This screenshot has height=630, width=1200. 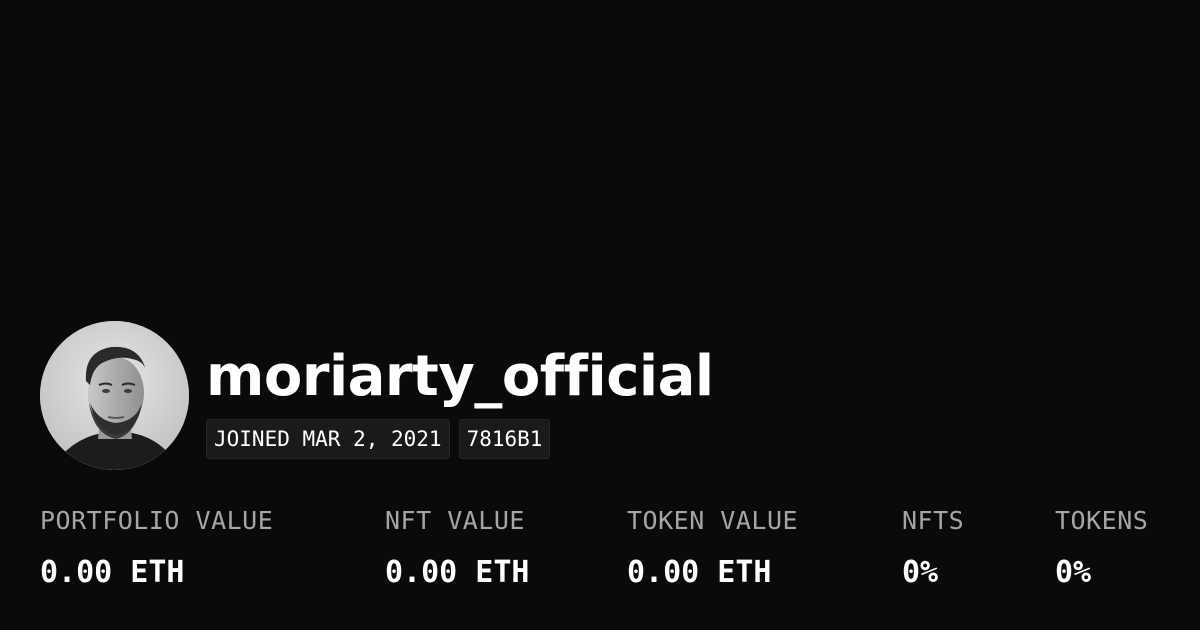 I want to click on address-code-badge: 7816B1, so click(x=504, y=439).